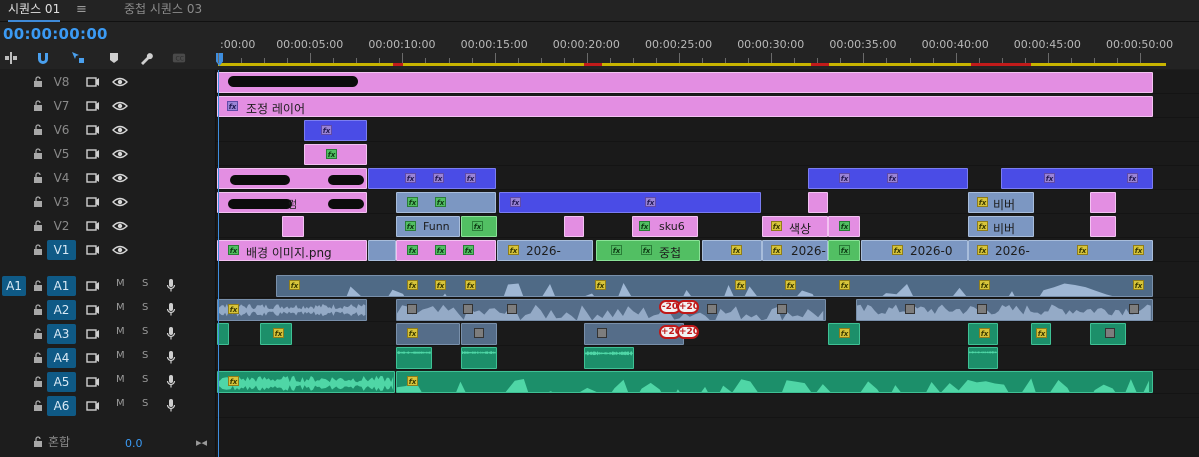  What do you see at coordinates (61, 130) in the screenshot?
I see `track-target: V6` at bounding box center [61, 130].